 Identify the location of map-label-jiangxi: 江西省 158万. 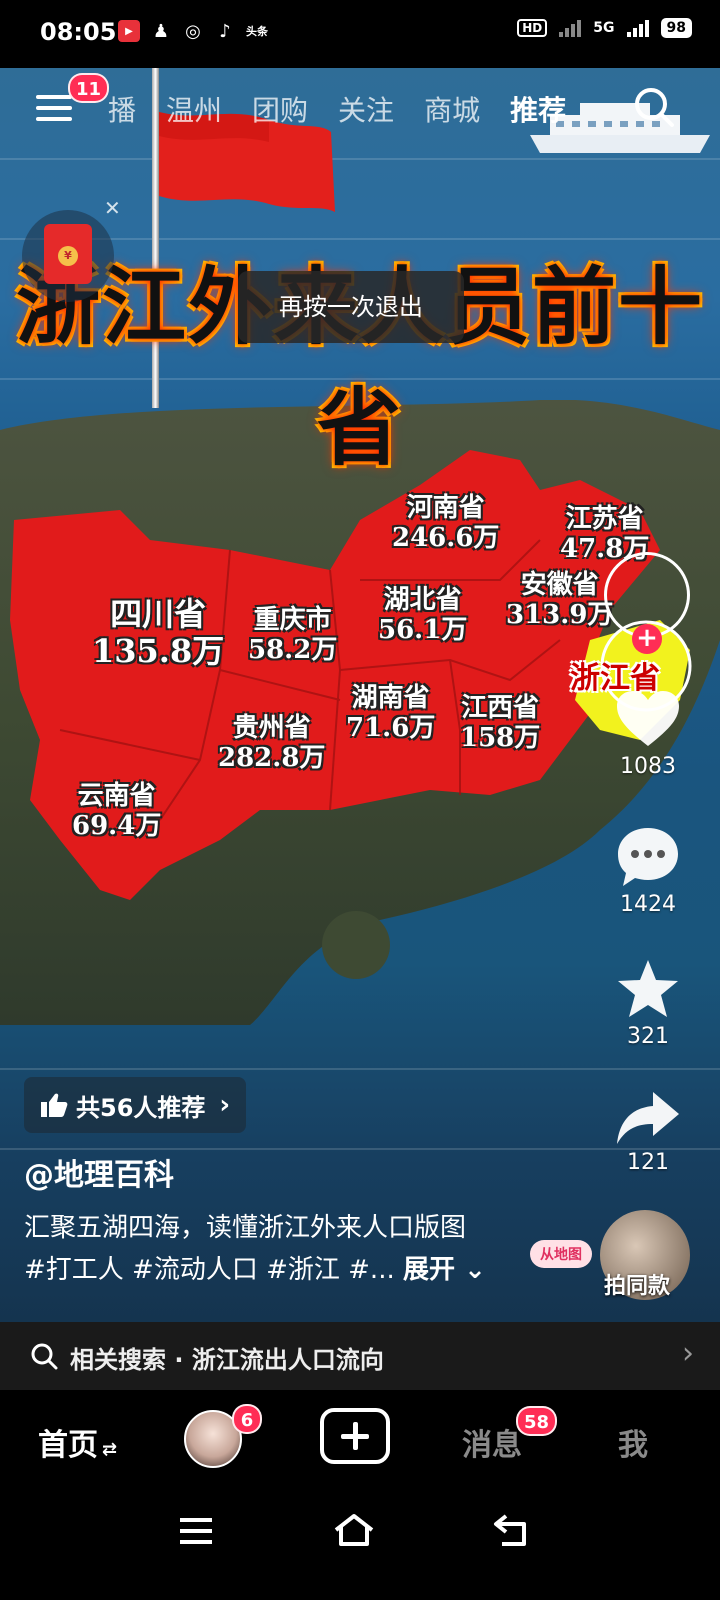
(500, 723).